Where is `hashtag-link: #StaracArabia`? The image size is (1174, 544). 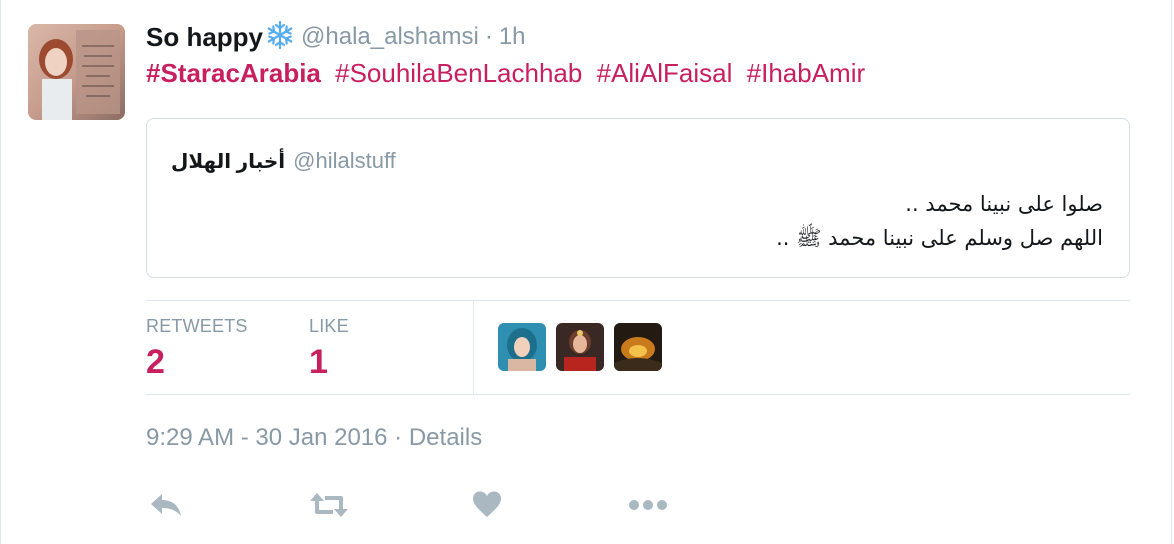
hashtag-link: #StaracArabia is located at coordinates (233, 73).